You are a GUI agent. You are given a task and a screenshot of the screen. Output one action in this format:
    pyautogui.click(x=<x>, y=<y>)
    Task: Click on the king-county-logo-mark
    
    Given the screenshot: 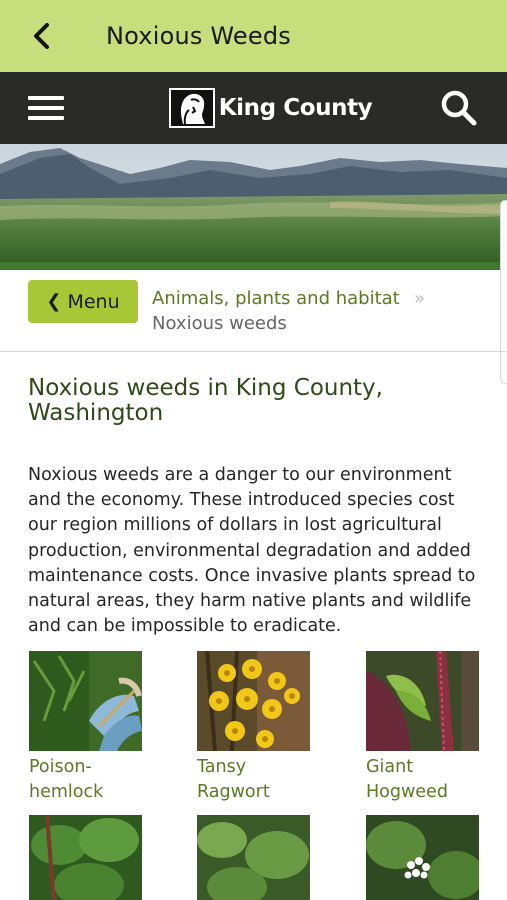 What is the action you would take?
    pyautogui.click(x=191, y=108)
    